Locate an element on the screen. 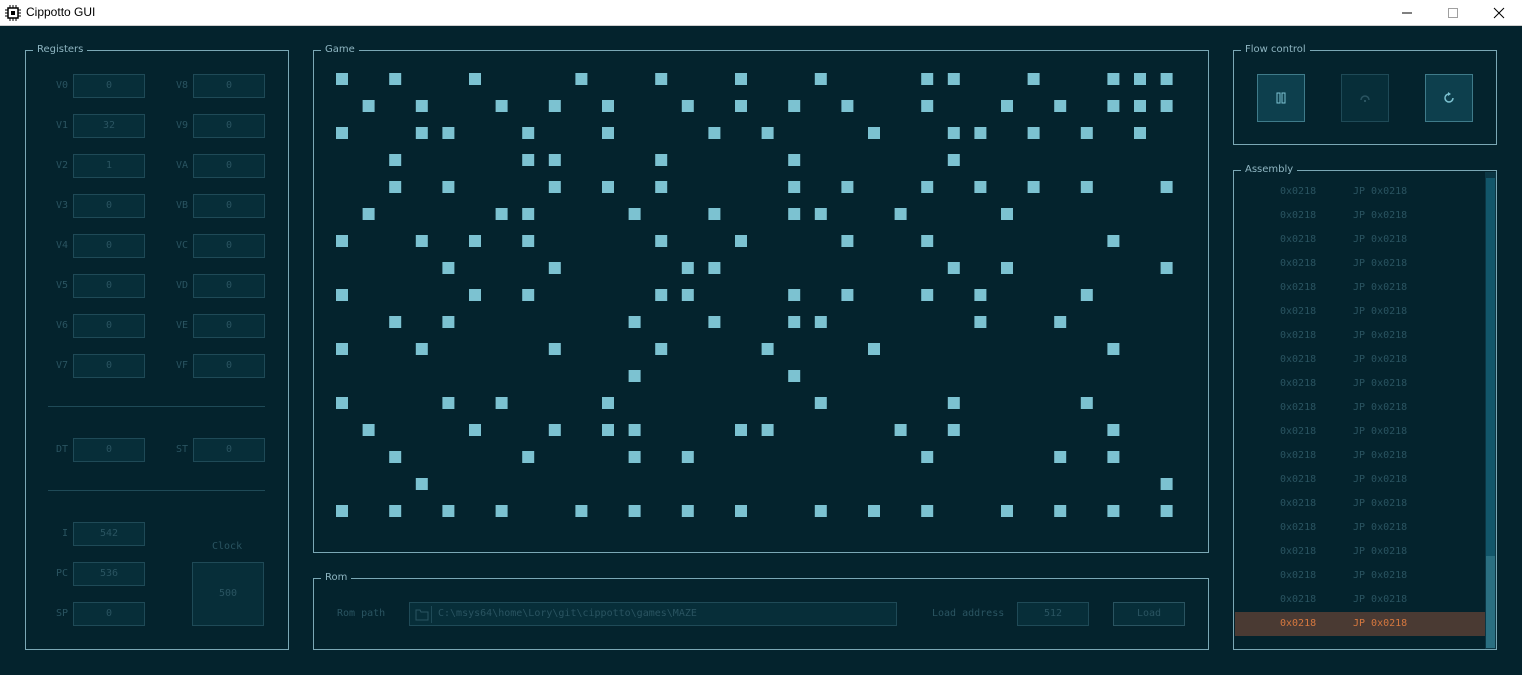 This screenshot has width=1522, height=675. register-field-vb: 0 is located at coordinates (229, 206).